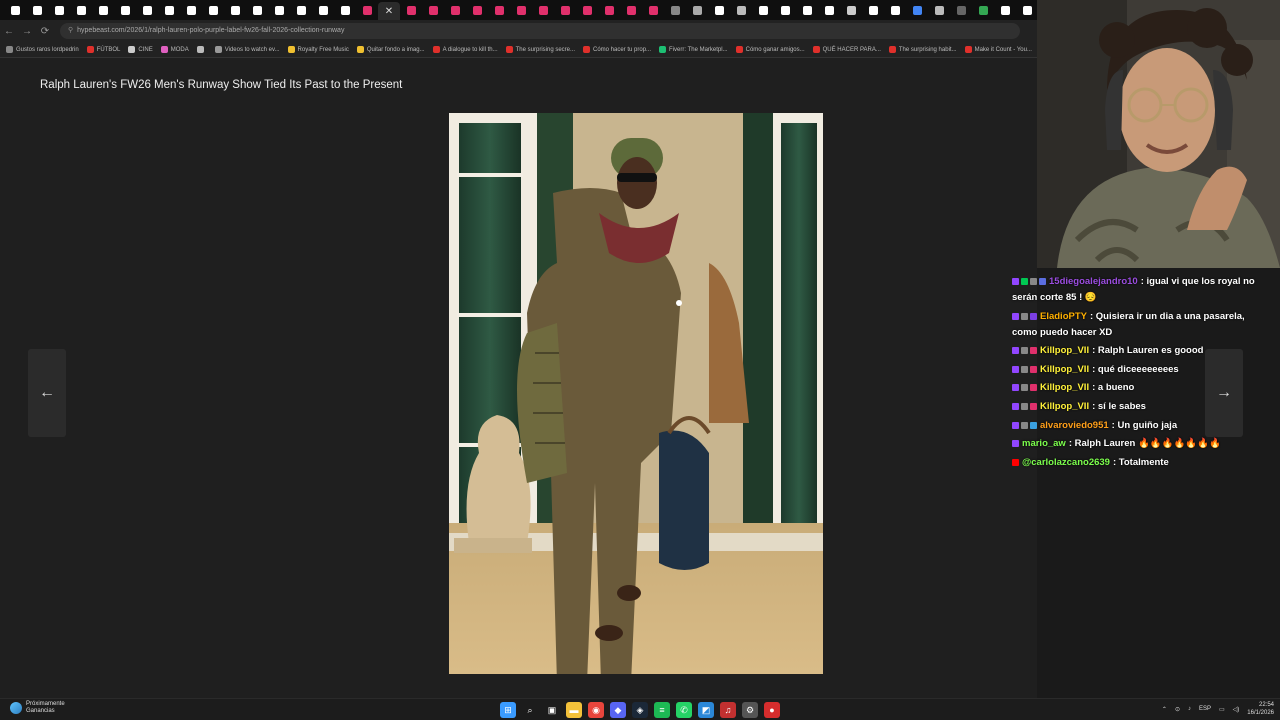 Image resolution: width=1280 pixels, height=720 pixels. I want to click on search-icon: ⌕, so click(530, 710).